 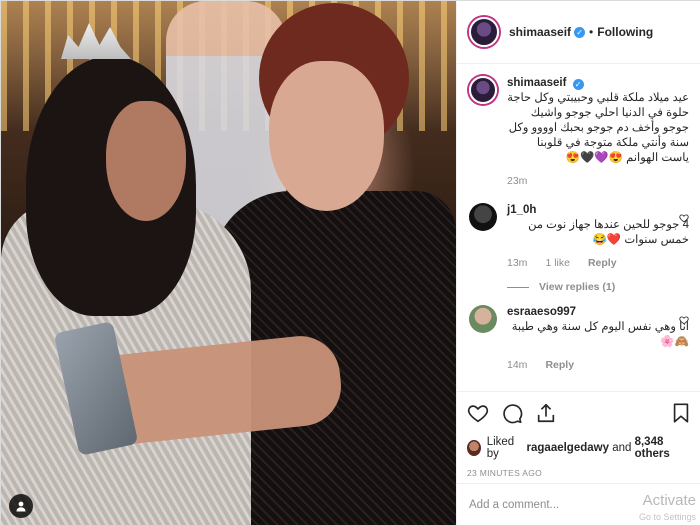 What do you see at coordinates (557, 263) in the screenshot?
I see `comment-likes: 1 like` at bounding box center [557, 263].